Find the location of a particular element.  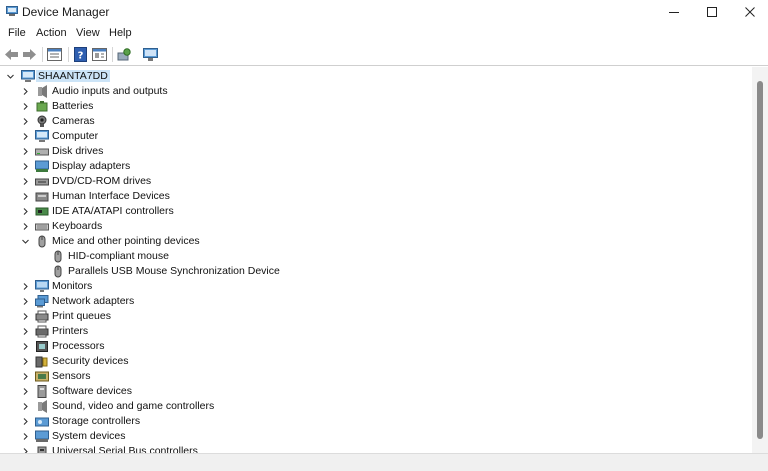

mouse-device-icon is located at coordinates (58, 271).